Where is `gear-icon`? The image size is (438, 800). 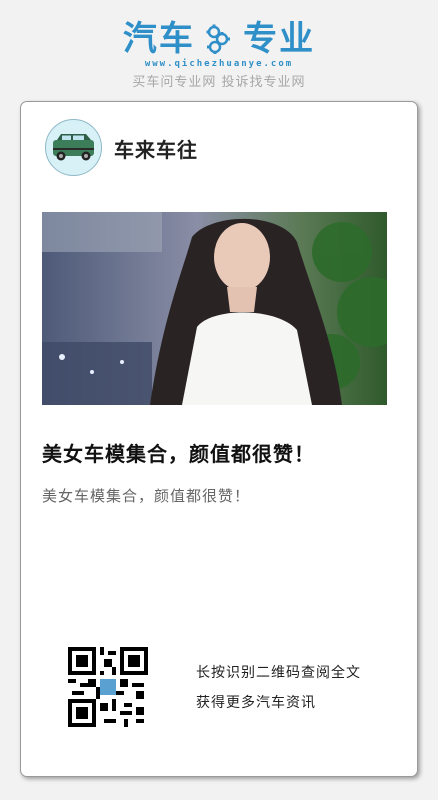 gear-icon is located at coordinates (219, 39).